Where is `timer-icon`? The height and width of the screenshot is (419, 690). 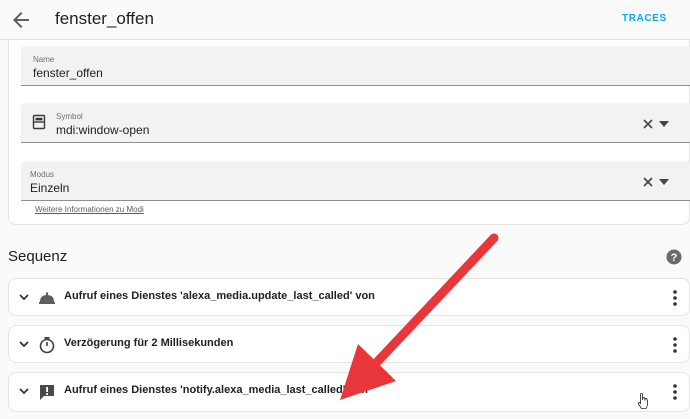 timer-icon is located at coordinates (47, 345).